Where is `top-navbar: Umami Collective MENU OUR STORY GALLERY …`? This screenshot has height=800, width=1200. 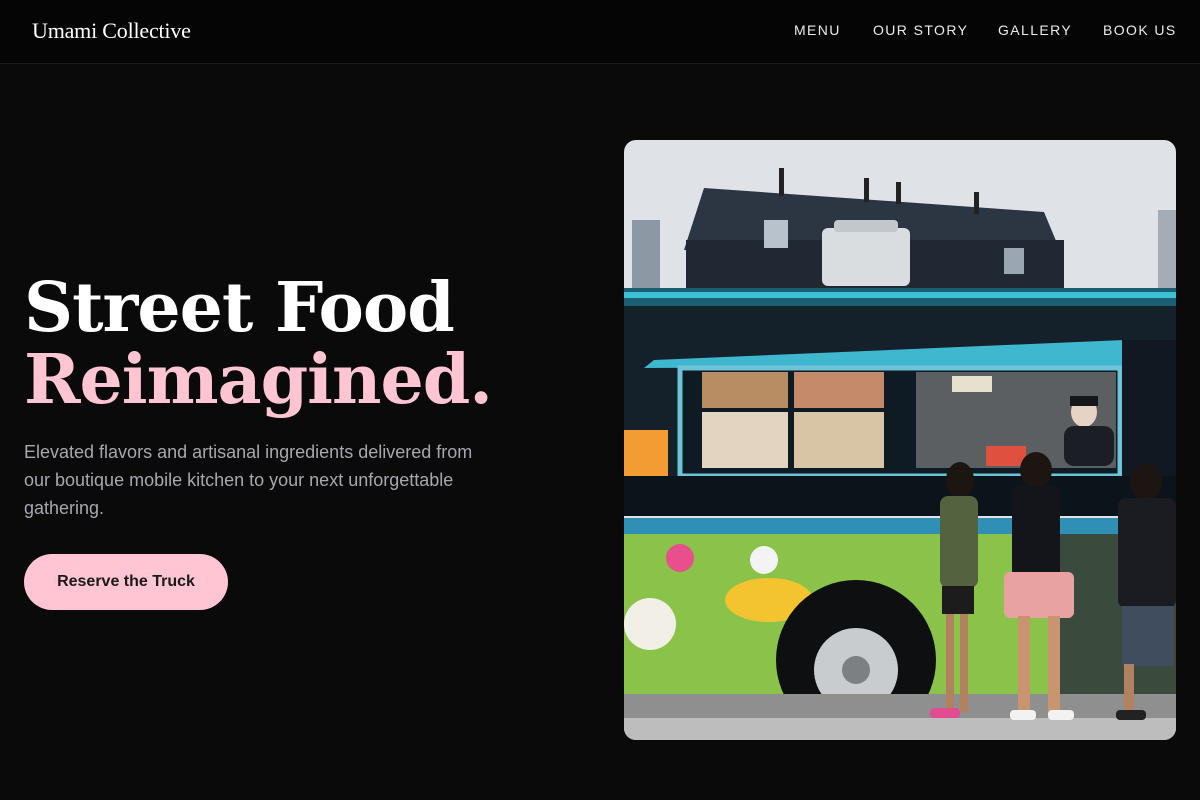
top-navbar: Umami Collective MENU OUR STORY GALLERY … is located at coordinates (600, 32).